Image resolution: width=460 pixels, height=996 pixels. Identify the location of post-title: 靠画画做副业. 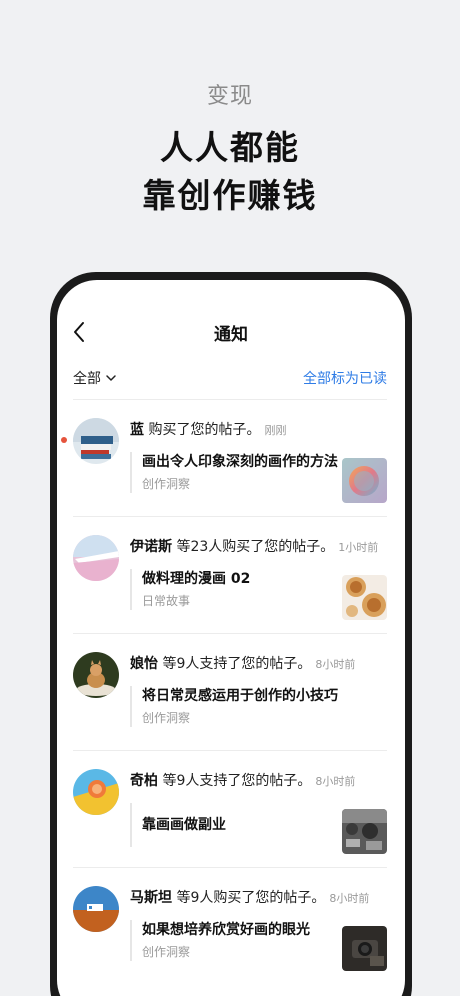
(184, 824).